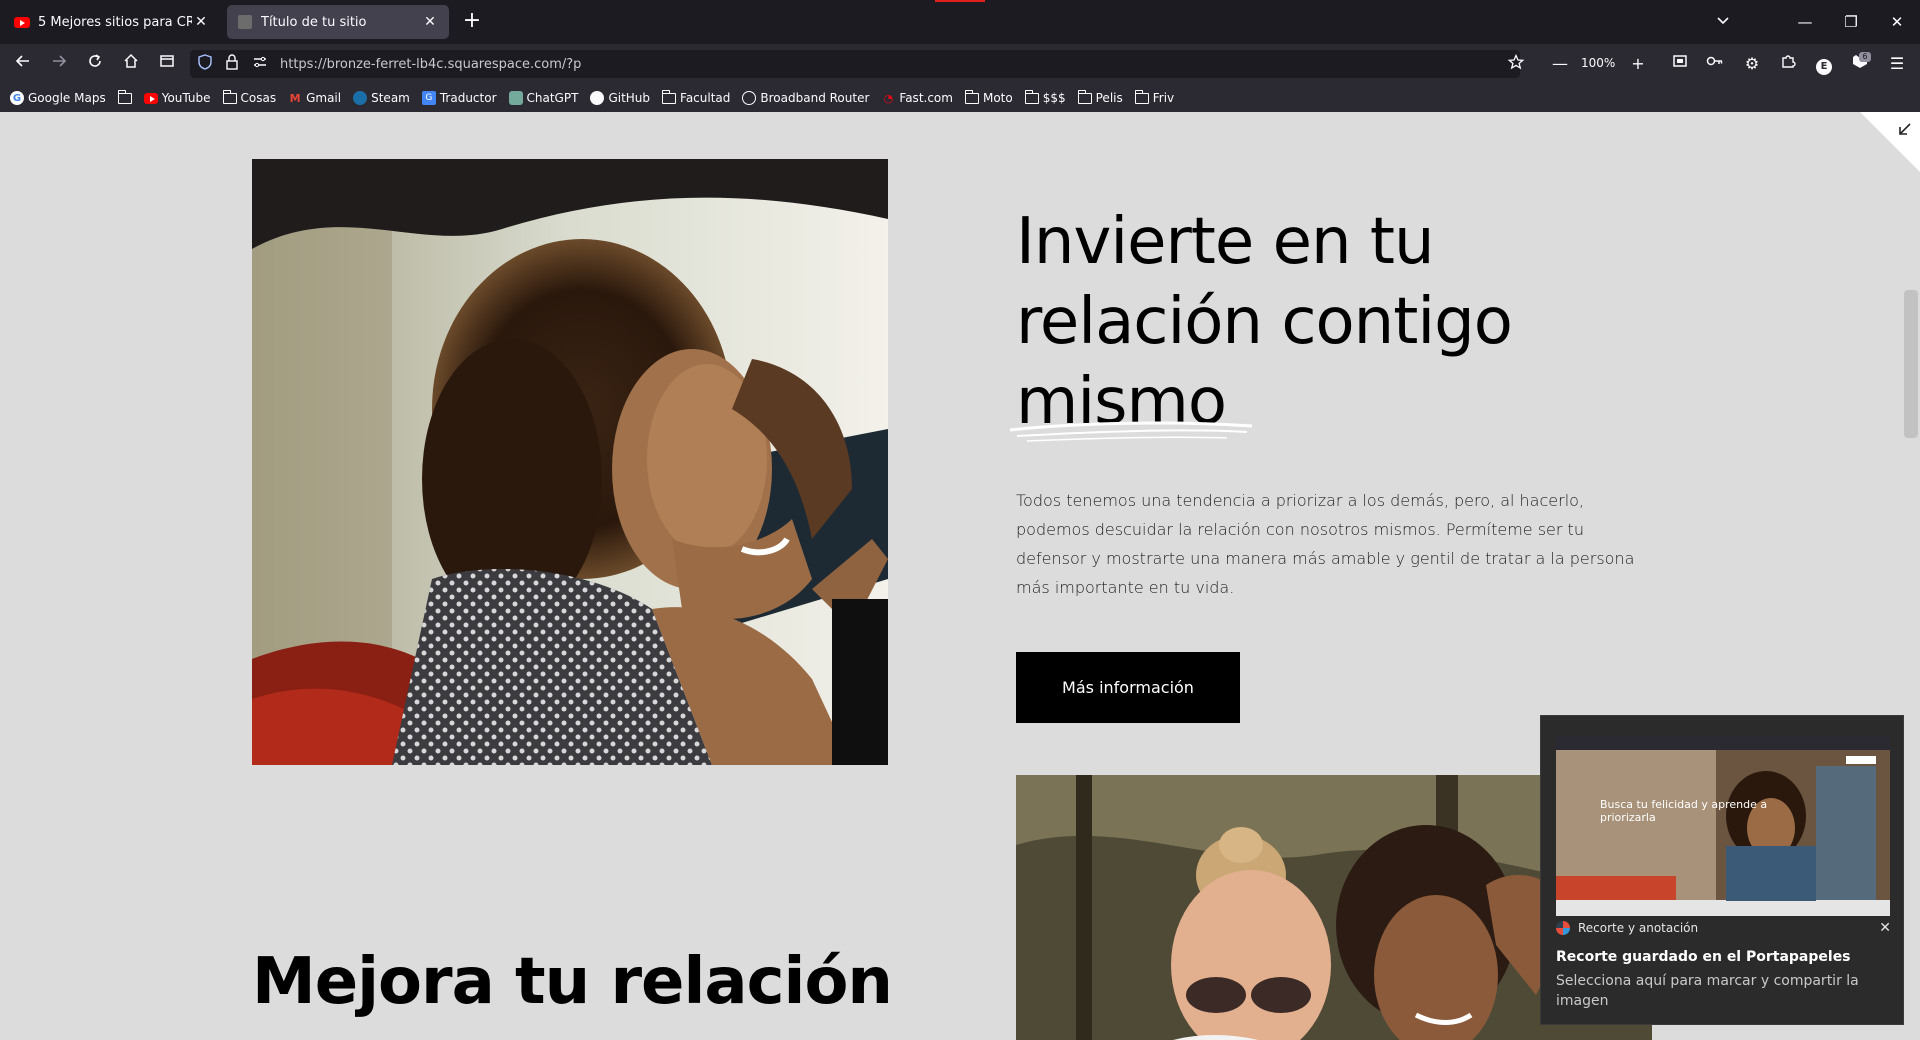 This screenshot has height=1040, width=1920. I want to click on lock-icon, so click(232, 64).